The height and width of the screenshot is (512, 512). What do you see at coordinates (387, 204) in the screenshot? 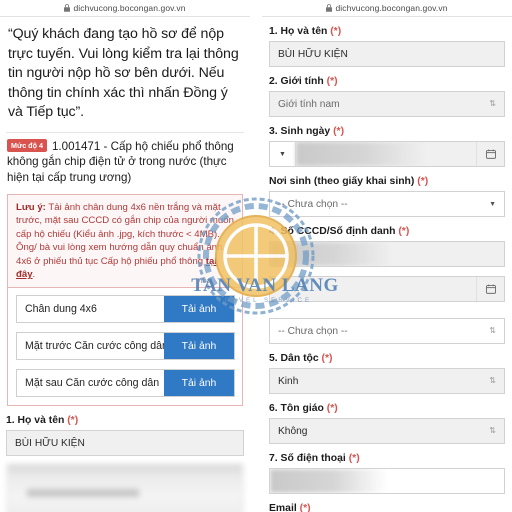
I see `select-birthplace: -- Chưa chọn -- ▼` at bounding box center [387, 204].